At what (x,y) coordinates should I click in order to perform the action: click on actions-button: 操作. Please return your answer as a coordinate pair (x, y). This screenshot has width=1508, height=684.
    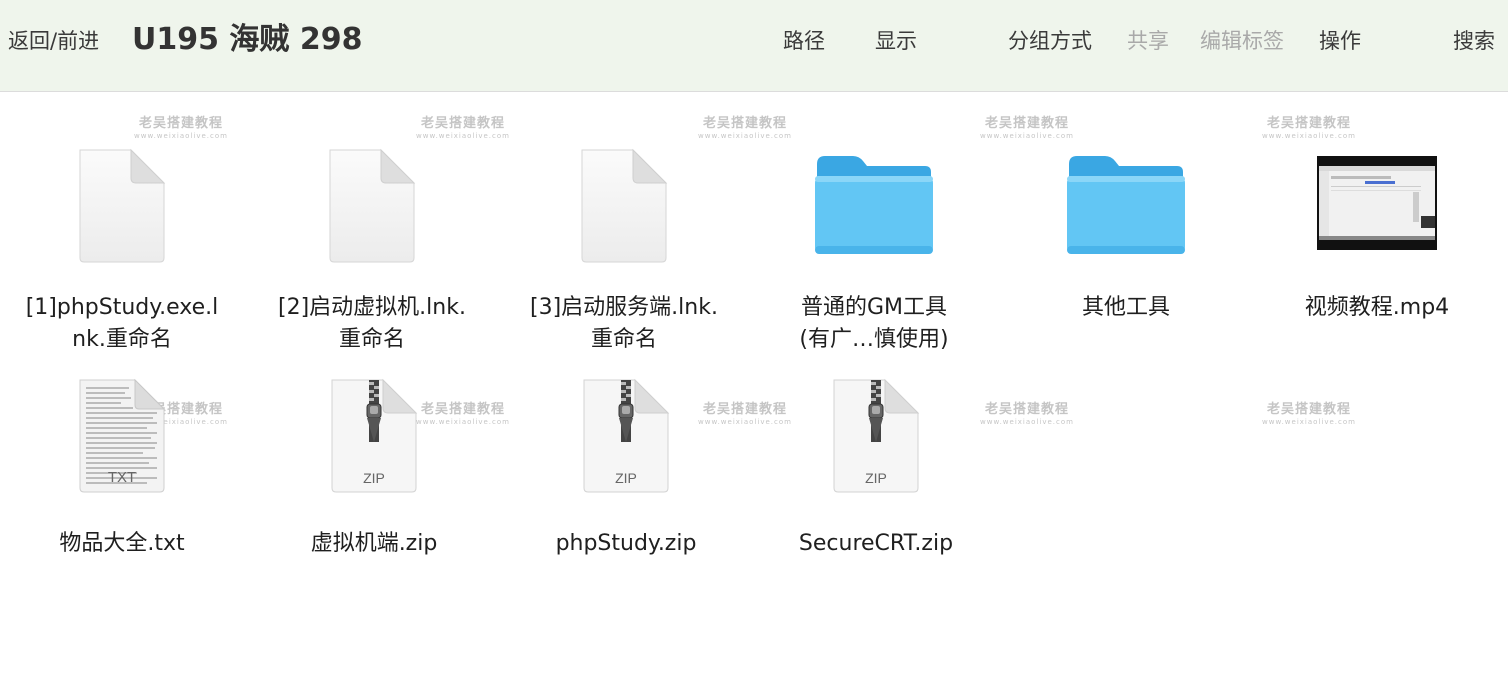
    Looking at the image, I should click on (1340, 41).